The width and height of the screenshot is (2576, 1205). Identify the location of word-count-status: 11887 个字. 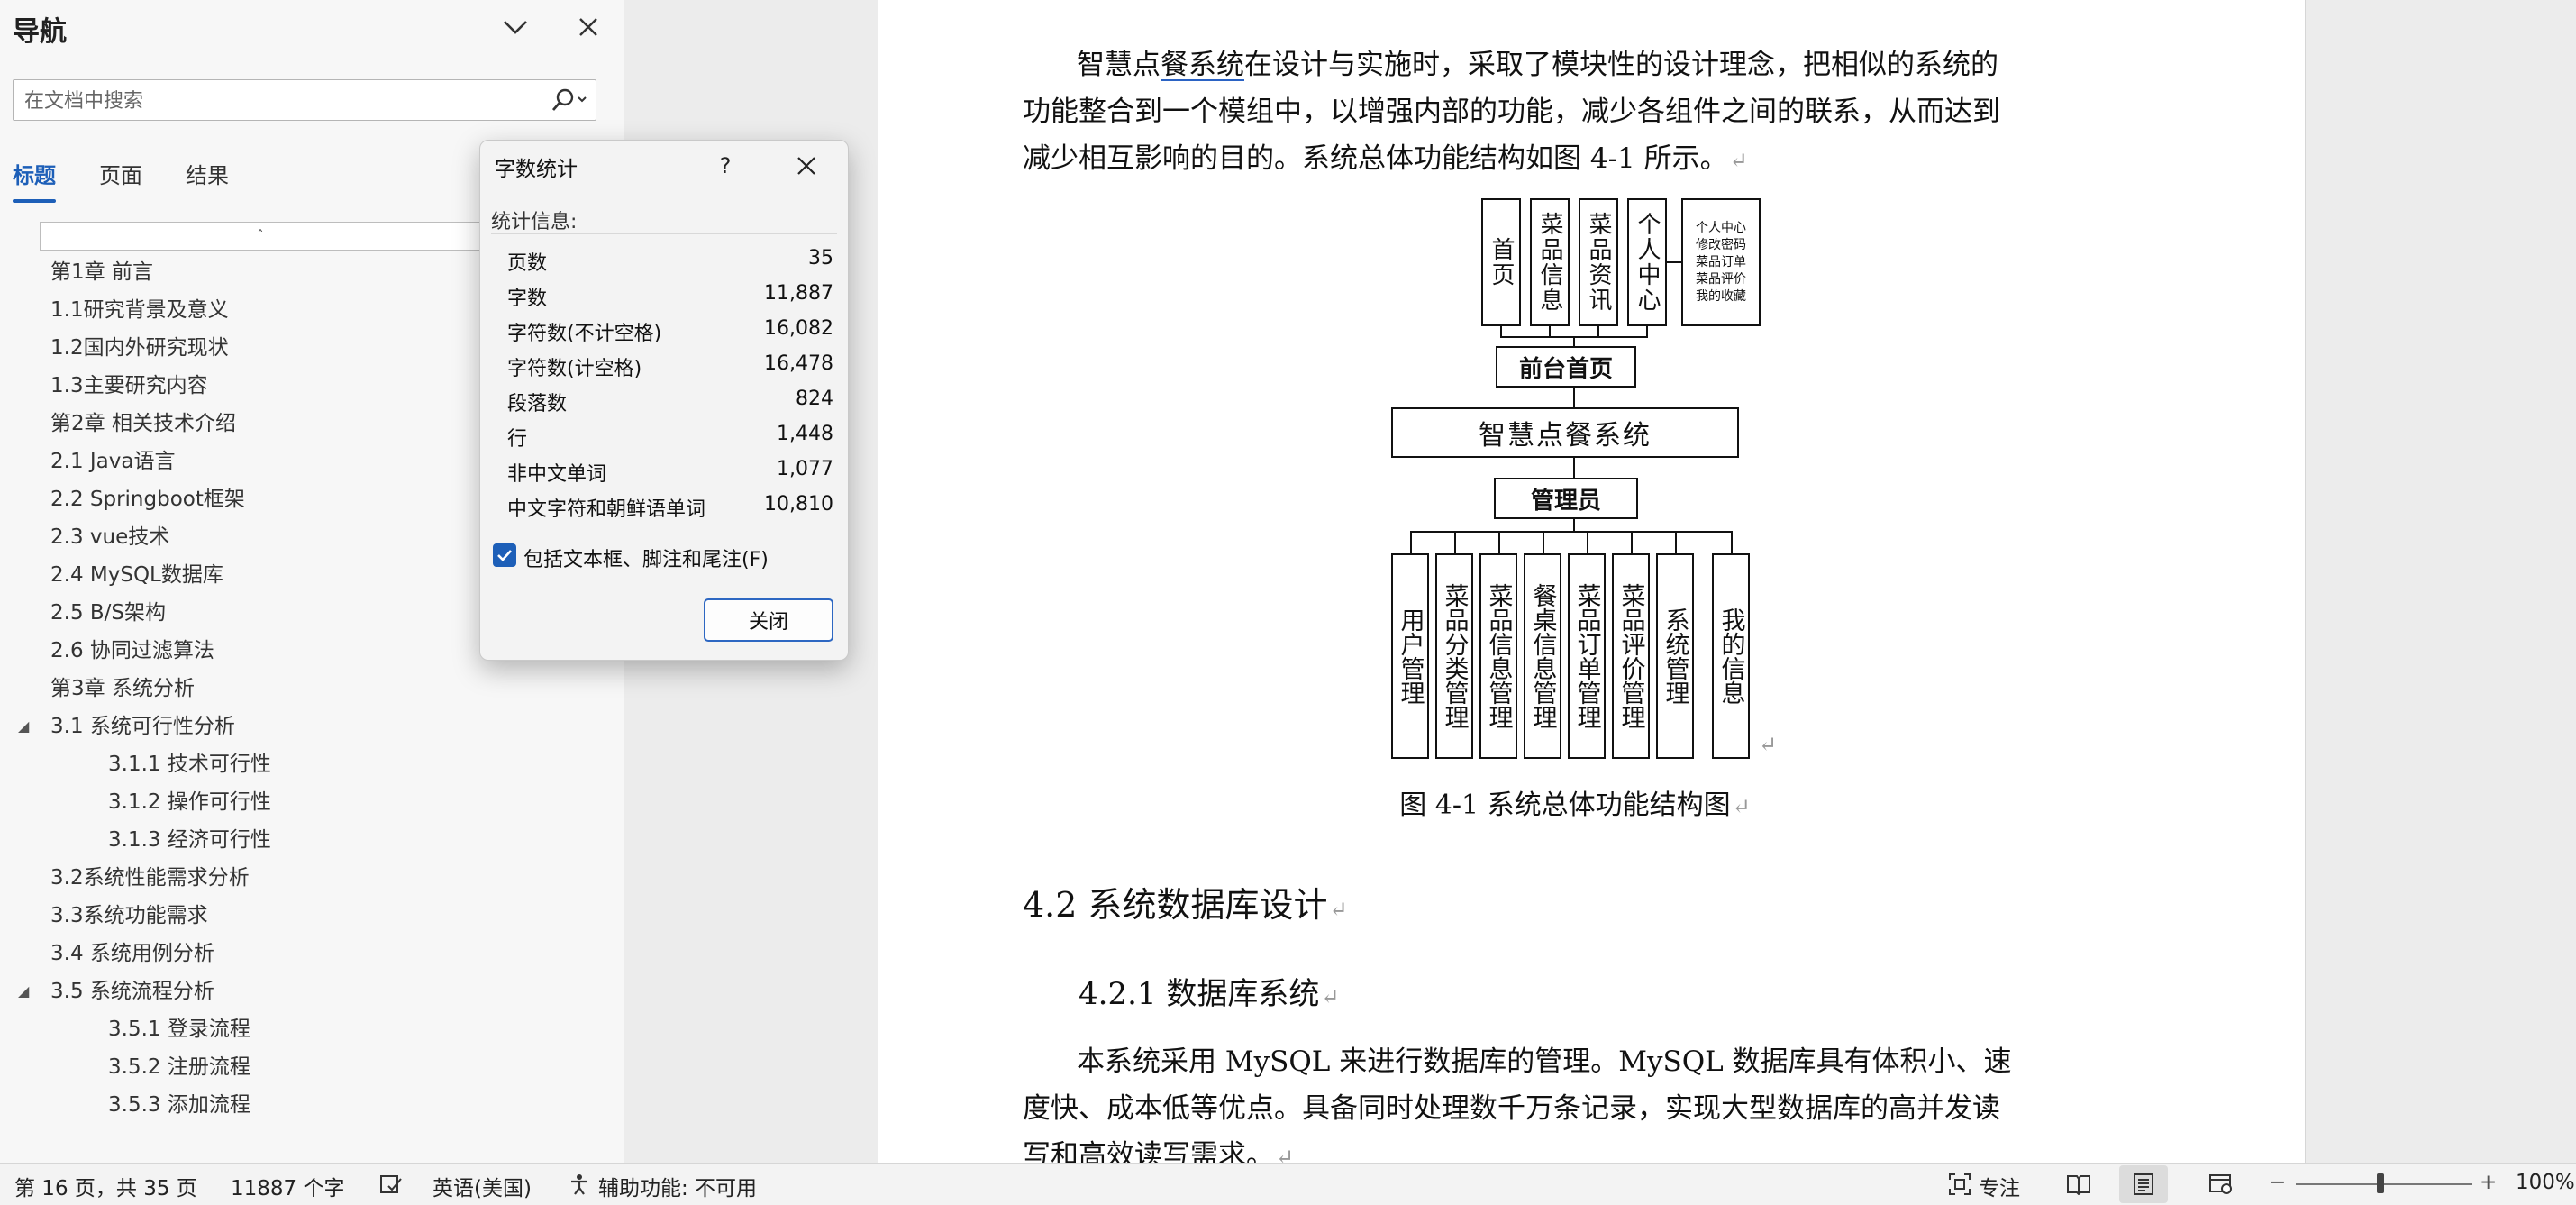
(287, 1186).